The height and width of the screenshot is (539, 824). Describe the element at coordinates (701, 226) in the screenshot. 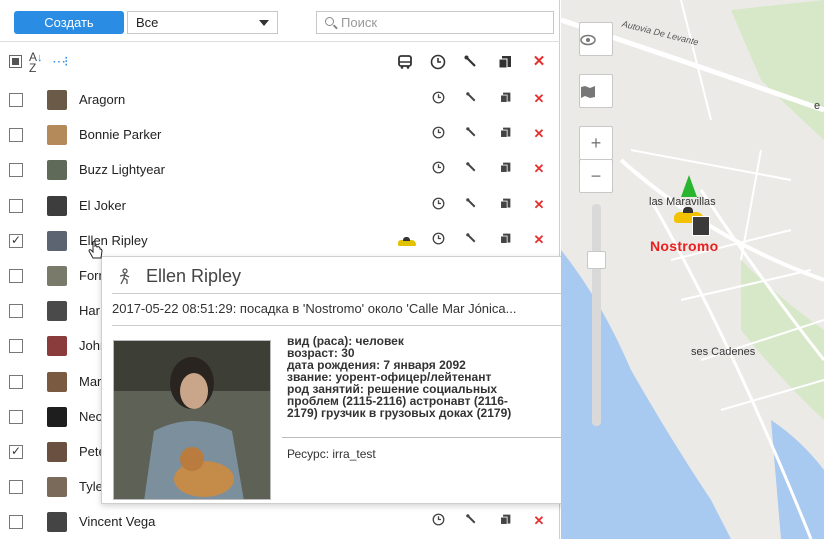

I see `person-marker` at that location.